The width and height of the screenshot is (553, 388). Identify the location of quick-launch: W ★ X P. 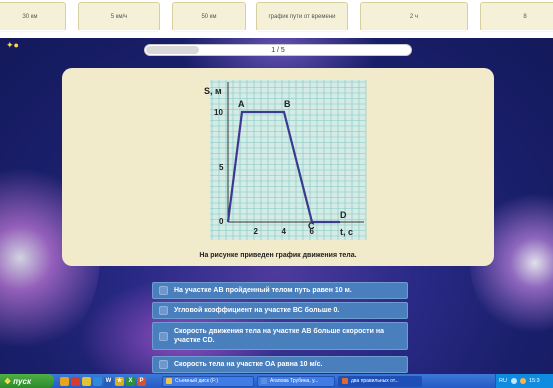
(104, 381).